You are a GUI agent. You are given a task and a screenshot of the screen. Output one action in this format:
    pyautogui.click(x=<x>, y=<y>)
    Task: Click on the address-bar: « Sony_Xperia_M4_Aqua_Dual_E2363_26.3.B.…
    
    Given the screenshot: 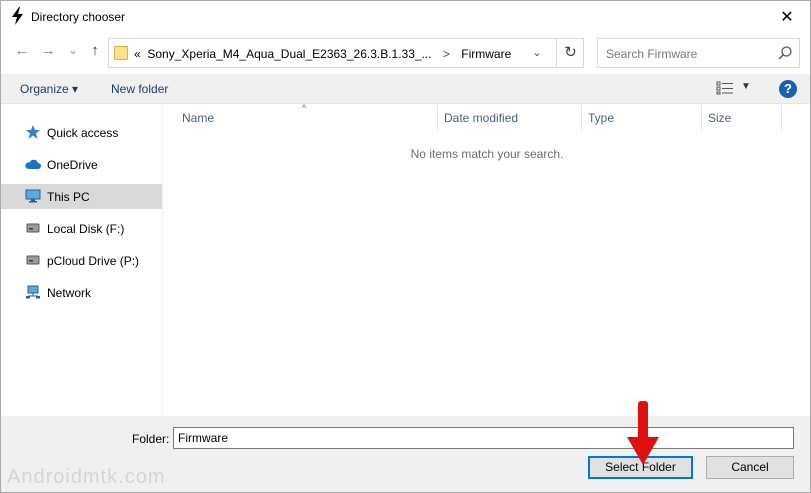 What is the action you would take?
    pyautogui.click(x=346, y=53)
    